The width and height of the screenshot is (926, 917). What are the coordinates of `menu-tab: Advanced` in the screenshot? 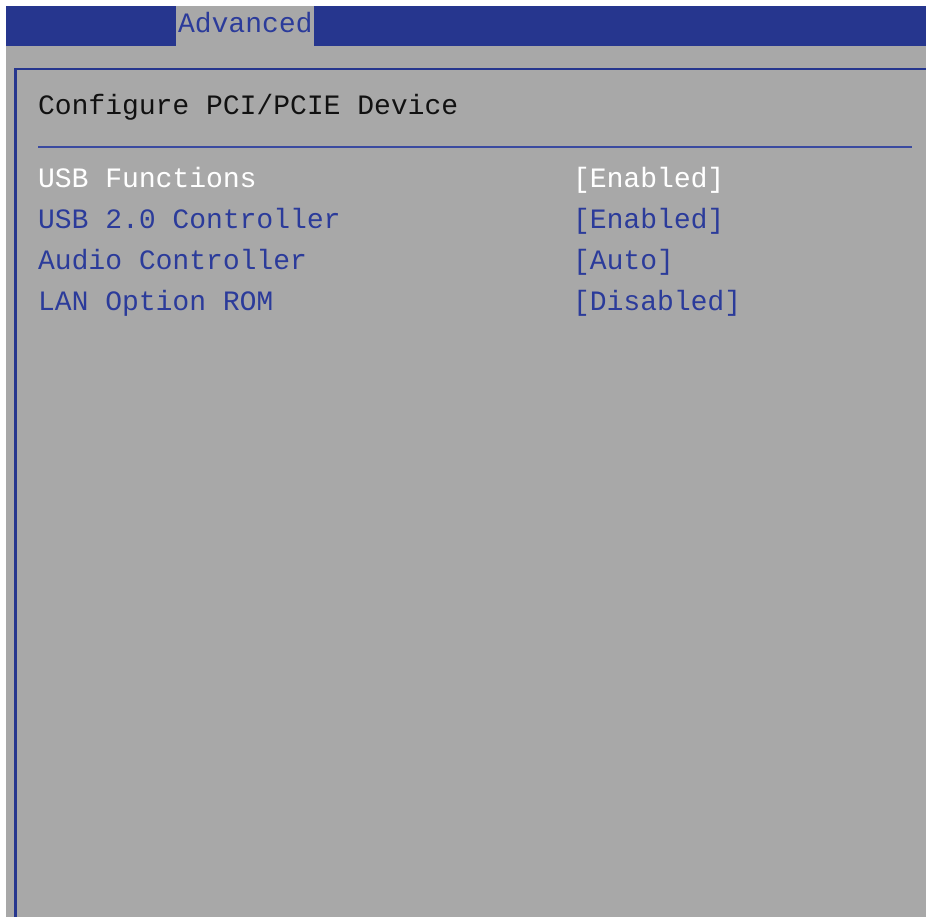 It's located at (245, 26).